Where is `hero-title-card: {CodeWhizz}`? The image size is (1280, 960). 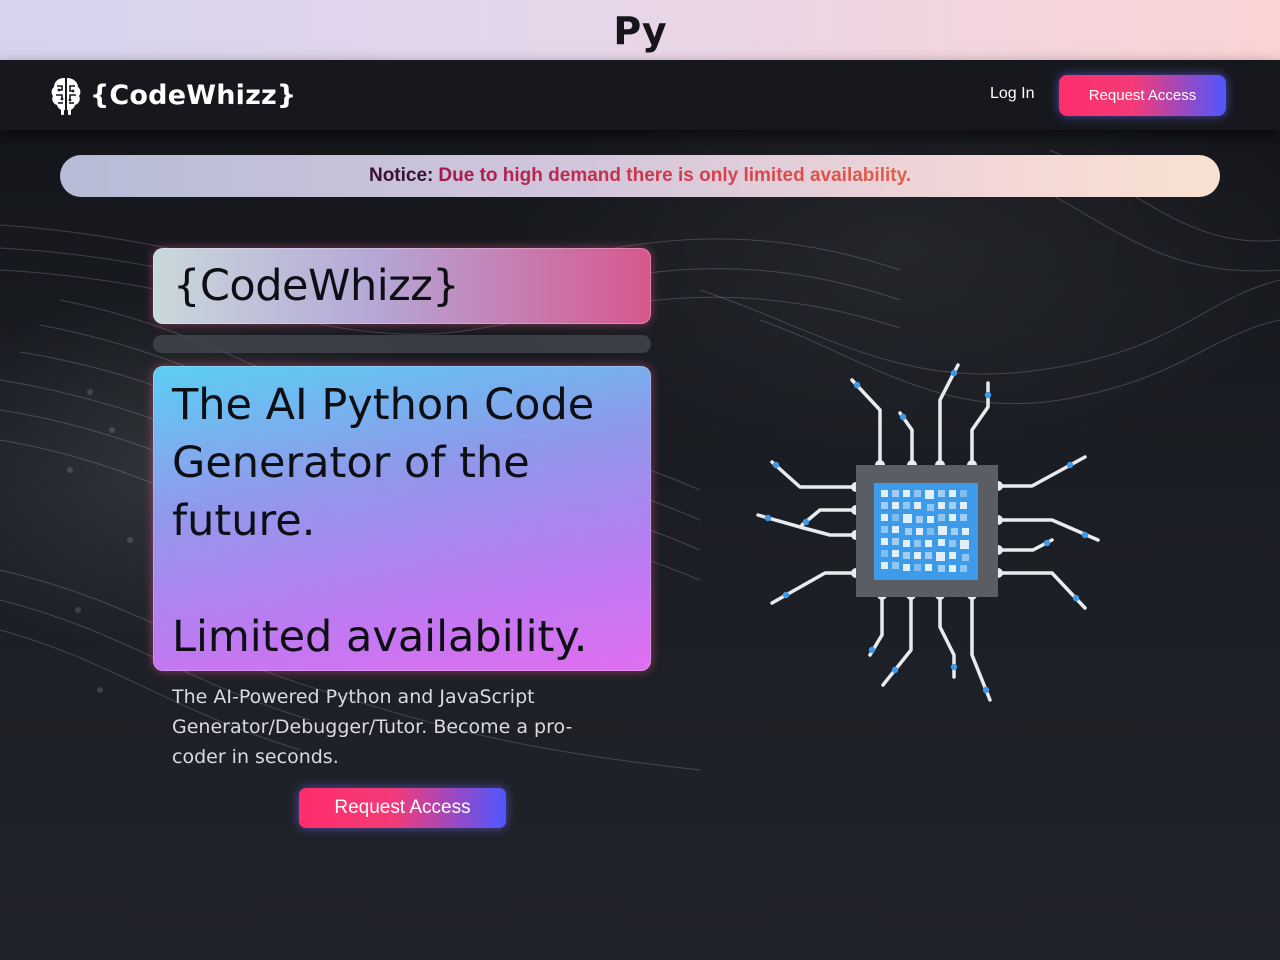 hero-title-card: {CodeWhizz} is located at coordinates (402, 286).